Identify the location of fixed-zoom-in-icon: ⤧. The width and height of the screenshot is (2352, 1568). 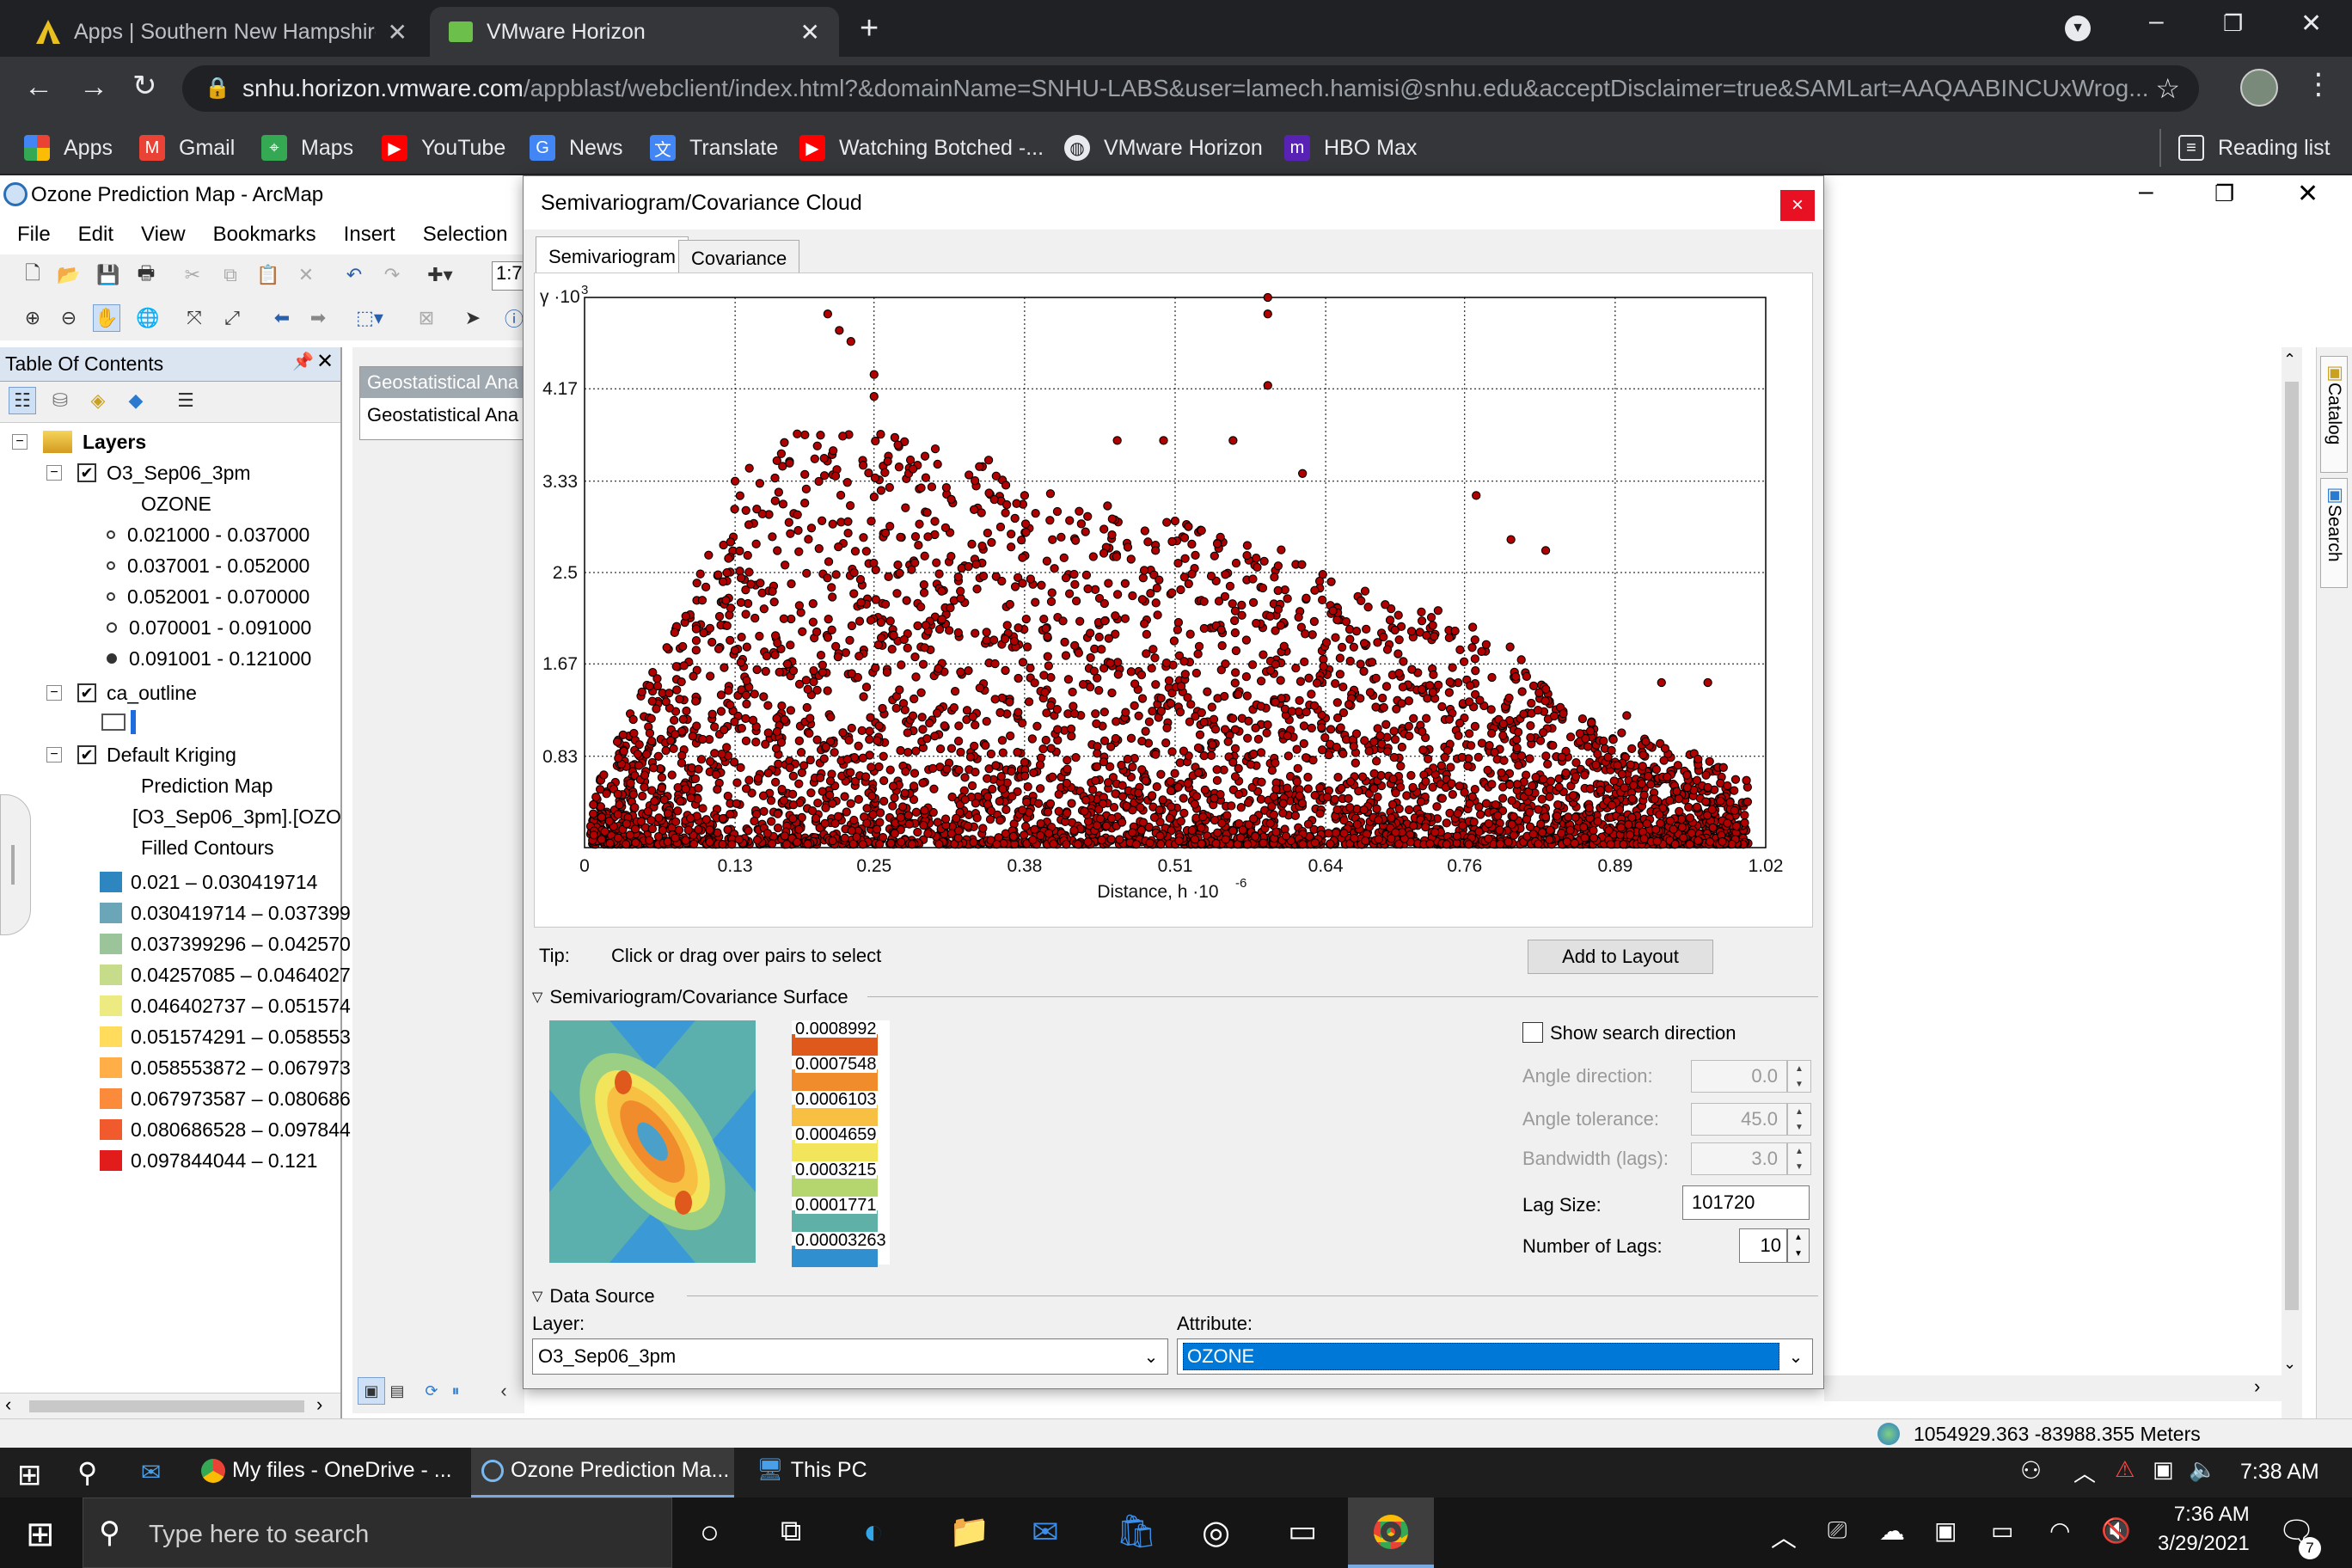
(194, 318).